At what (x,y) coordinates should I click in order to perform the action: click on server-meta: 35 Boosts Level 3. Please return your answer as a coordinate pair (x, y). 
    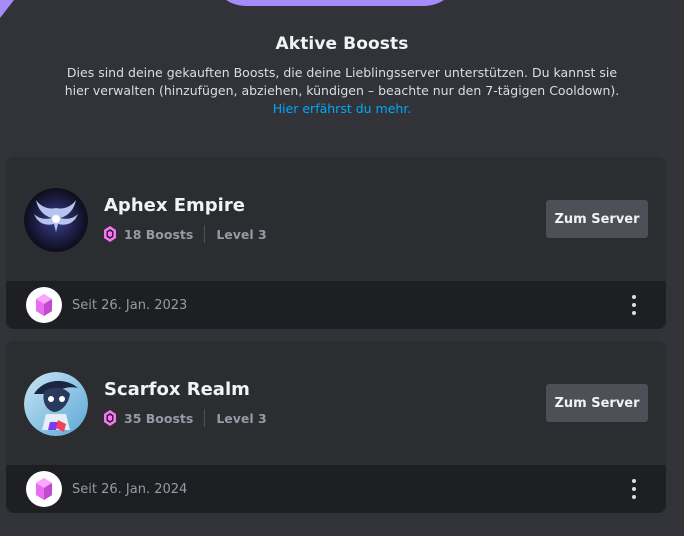
    Looking at the image, I should click on (185, 418).